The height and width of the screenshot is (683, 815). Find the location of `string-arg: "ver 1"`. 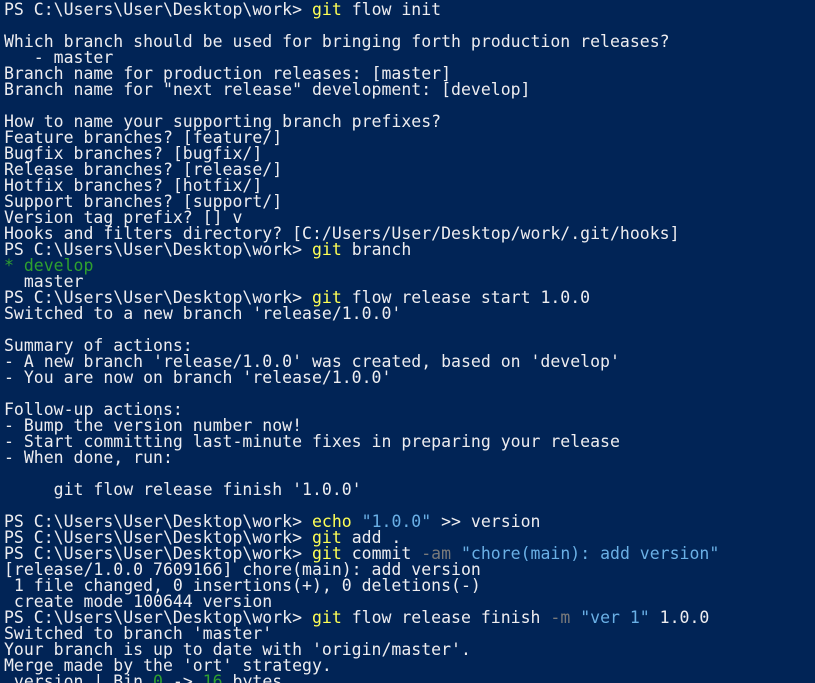

string-arg: "ver 1" is located at coordinates (615, 617).